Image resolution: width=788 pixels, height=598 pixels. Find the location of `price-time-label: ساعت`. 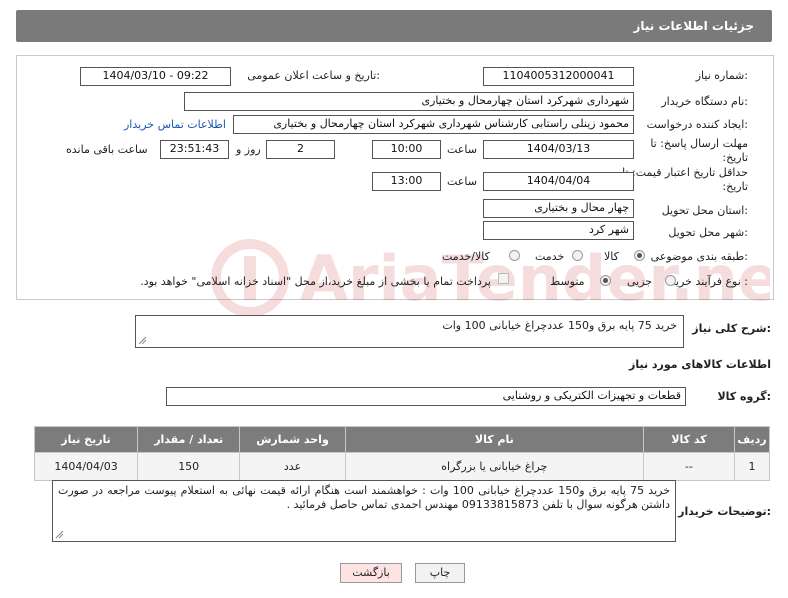

price-time-label: ساعت is located at coordinates (462, 181).